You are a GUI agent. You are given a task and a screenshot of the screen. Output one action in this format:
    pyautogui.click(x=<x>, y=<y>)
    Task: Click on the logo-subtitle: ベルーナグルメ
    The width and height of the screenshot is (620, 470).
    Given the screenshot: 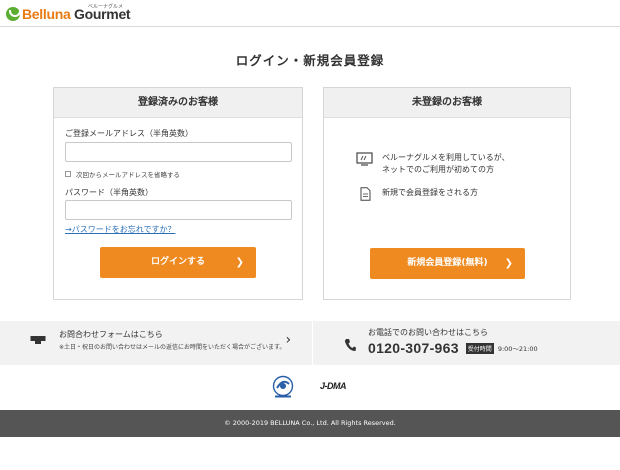 What is the action you would take?
    pyautogui.click(x=106, y=7)
    